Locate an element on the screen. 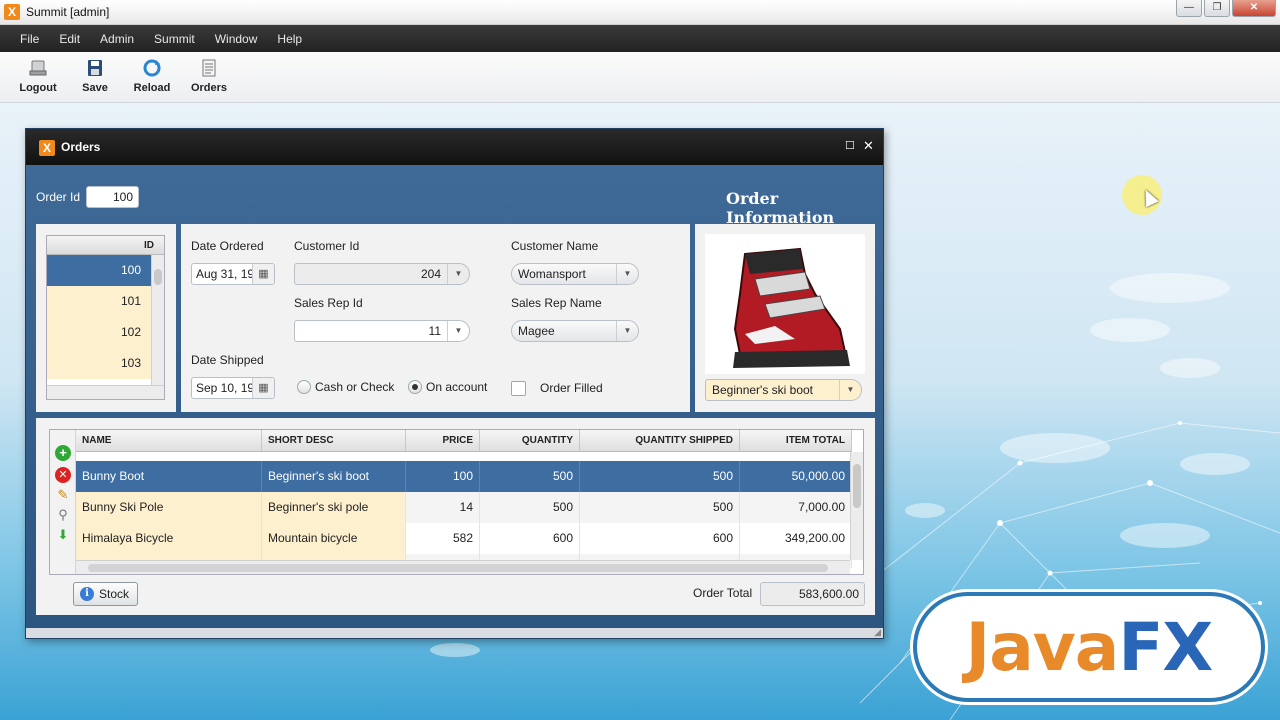  cell-name: Bunny Ski Pole is located at coordinates (169, 507).